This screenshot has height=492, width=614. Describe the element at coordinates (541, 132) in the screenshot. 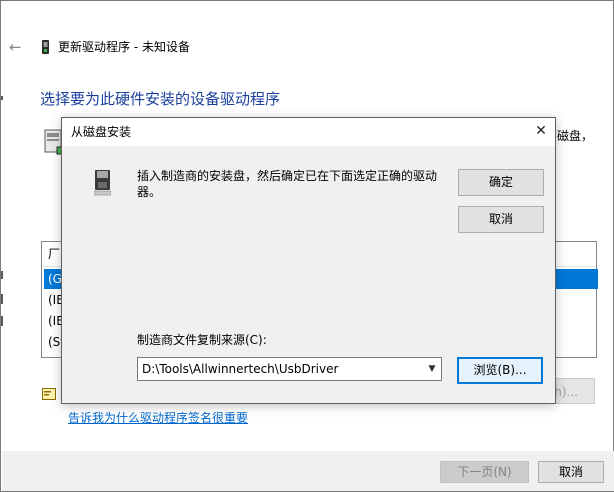

I see `close-icon: ✕` at that location.